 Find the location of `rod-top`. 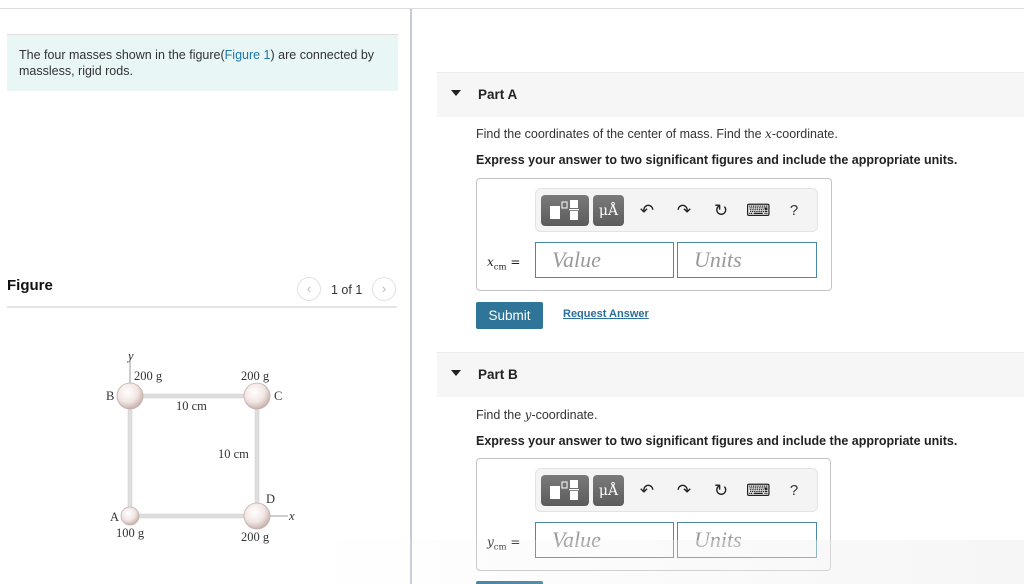

rod-top is located at coordinates (193, 396).